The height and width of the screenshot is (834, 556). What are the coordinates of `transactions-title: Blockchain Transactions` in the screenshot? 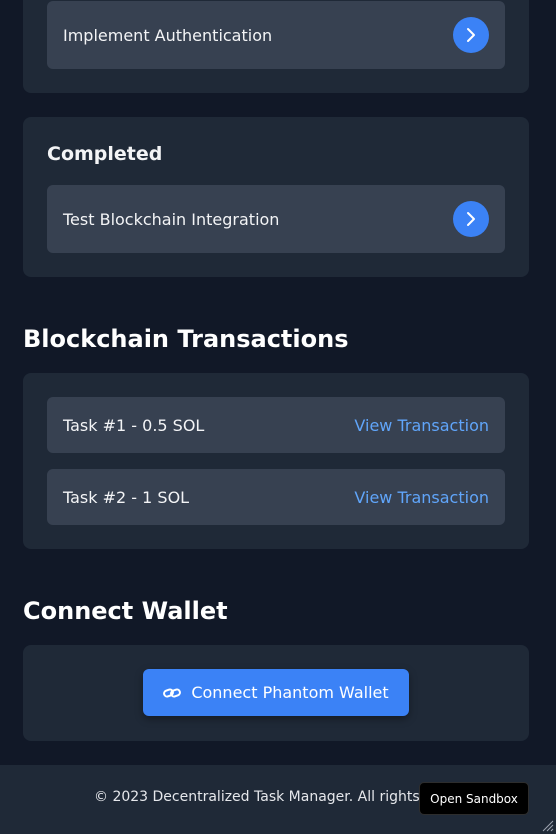 It's located at (186, 339).